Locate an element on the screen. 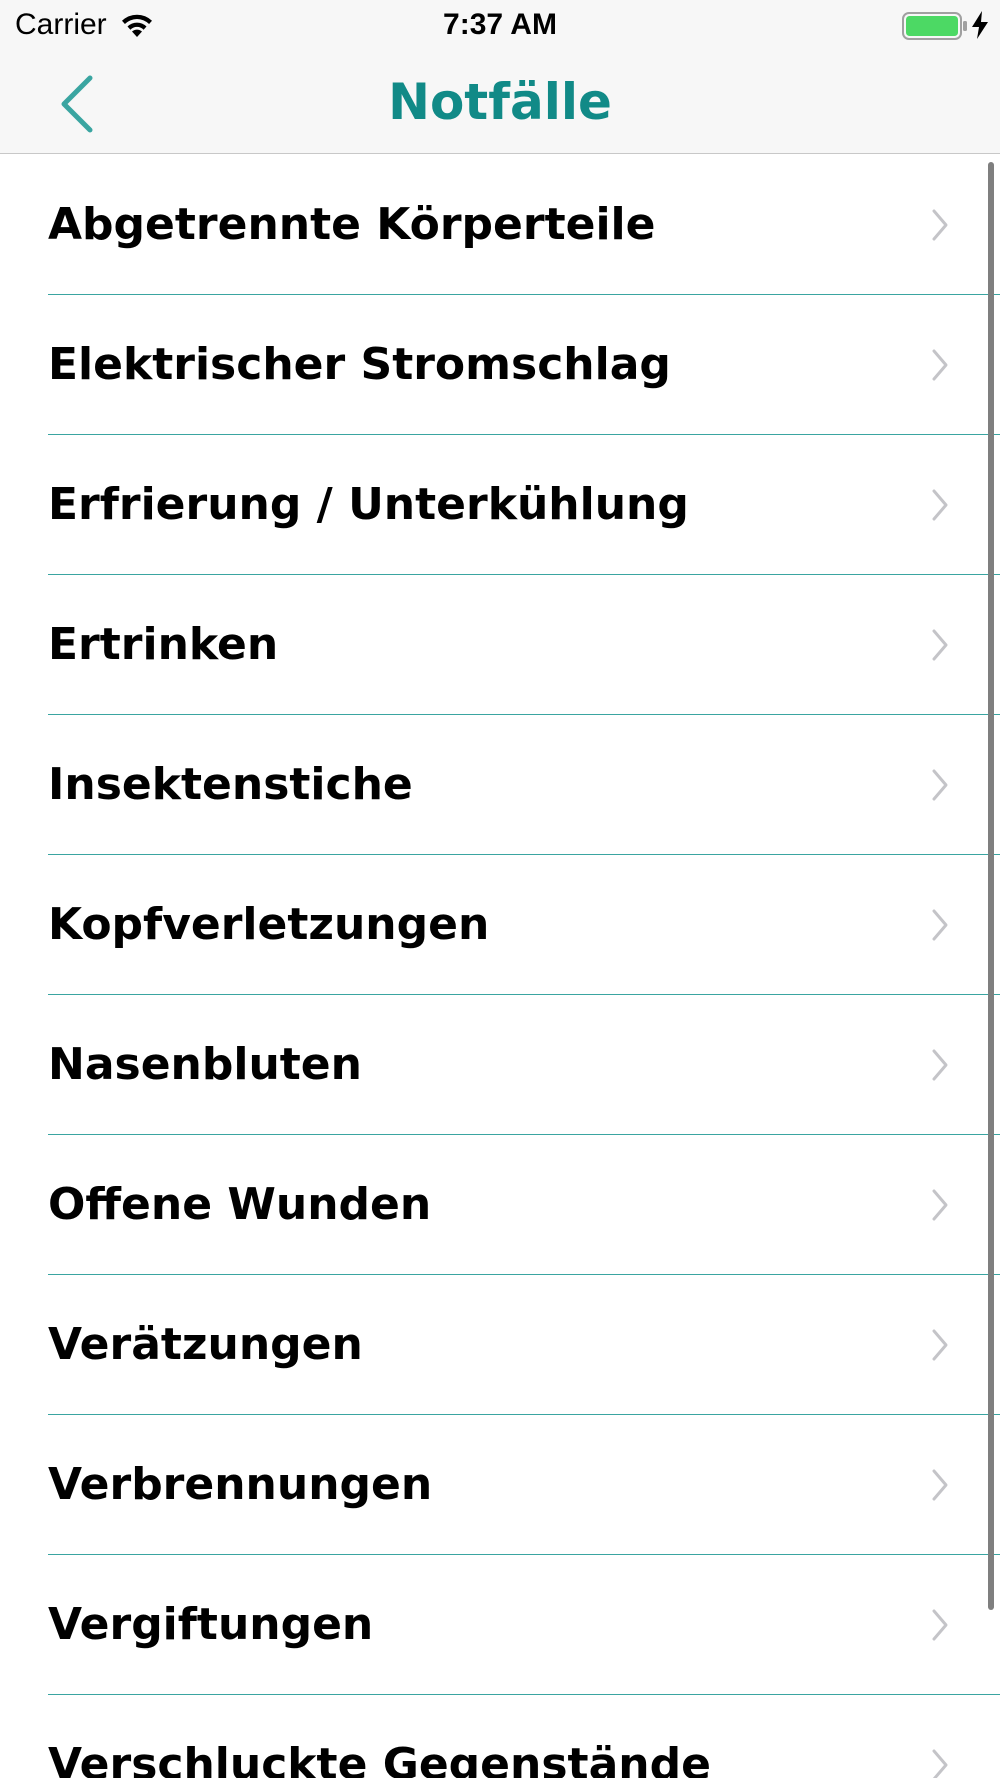 The image size is (1000, 1778). row-label: Verätzungen is located at coordinates (205, 1344).